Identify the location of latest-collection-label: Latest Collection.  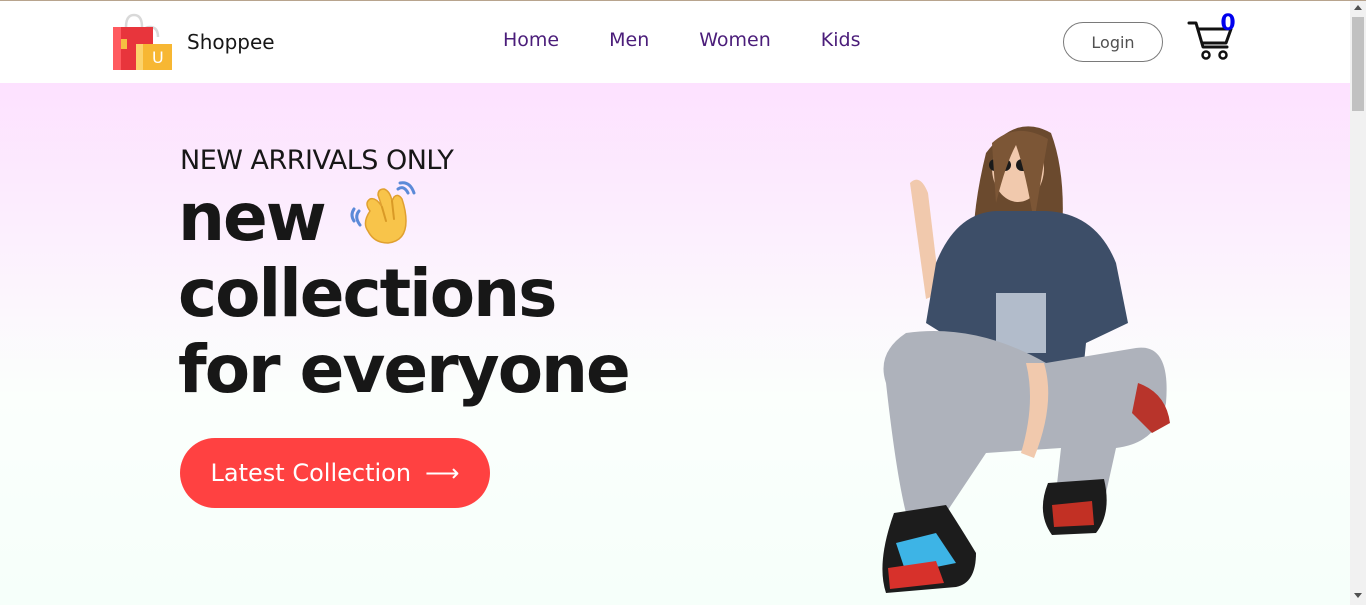
(311, 473).